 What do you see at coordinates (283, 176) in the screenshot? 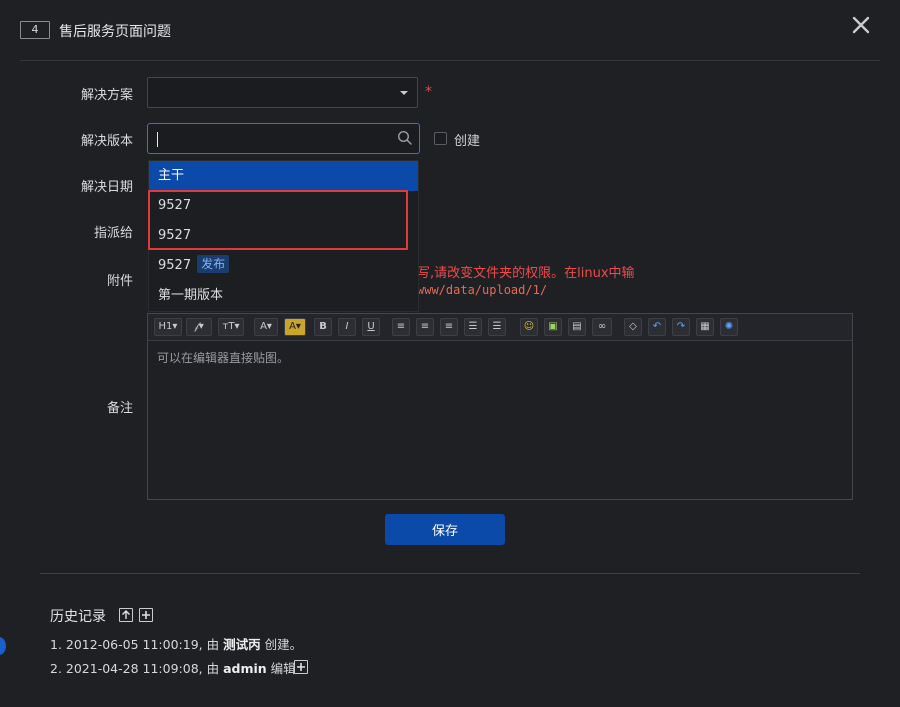
I see `version-option: 主干` at bounding box center [283, 176].